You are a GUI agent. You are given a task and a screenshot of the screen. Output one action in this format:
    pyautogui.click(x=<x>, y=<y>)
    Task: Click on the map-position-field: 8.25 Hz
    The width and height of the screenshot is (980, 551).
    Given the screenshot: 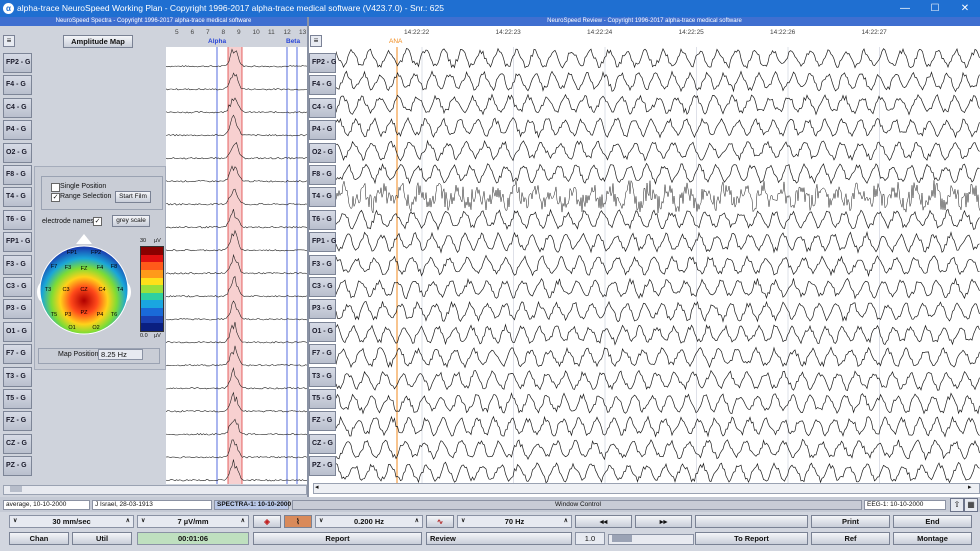 What is the action you would take?
    pyautogui.click(x=120, y=354)
    